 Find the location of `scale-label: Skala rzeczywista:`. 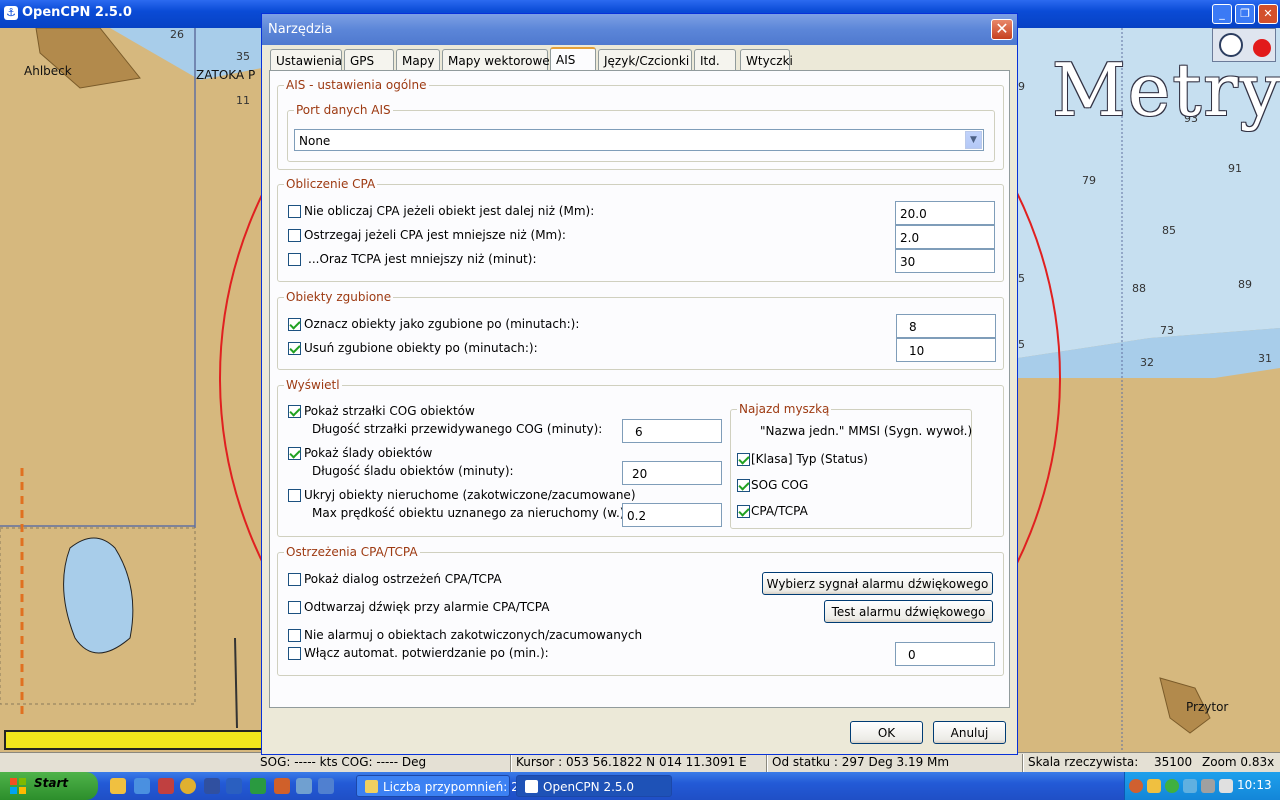

scale-label: Skala rzeczywista: is located at coordinates (1083, 762).